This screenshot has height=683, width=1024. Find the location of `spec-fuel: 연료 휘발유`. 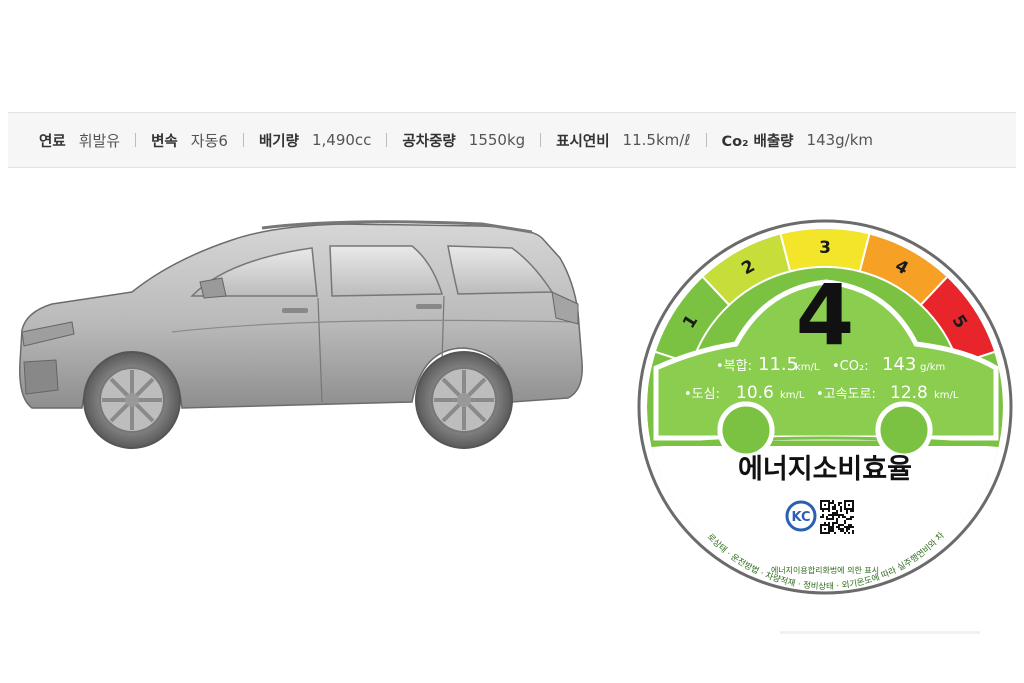

spec-fuel: 연료 휘발유 is located at coordinates (79, 140).